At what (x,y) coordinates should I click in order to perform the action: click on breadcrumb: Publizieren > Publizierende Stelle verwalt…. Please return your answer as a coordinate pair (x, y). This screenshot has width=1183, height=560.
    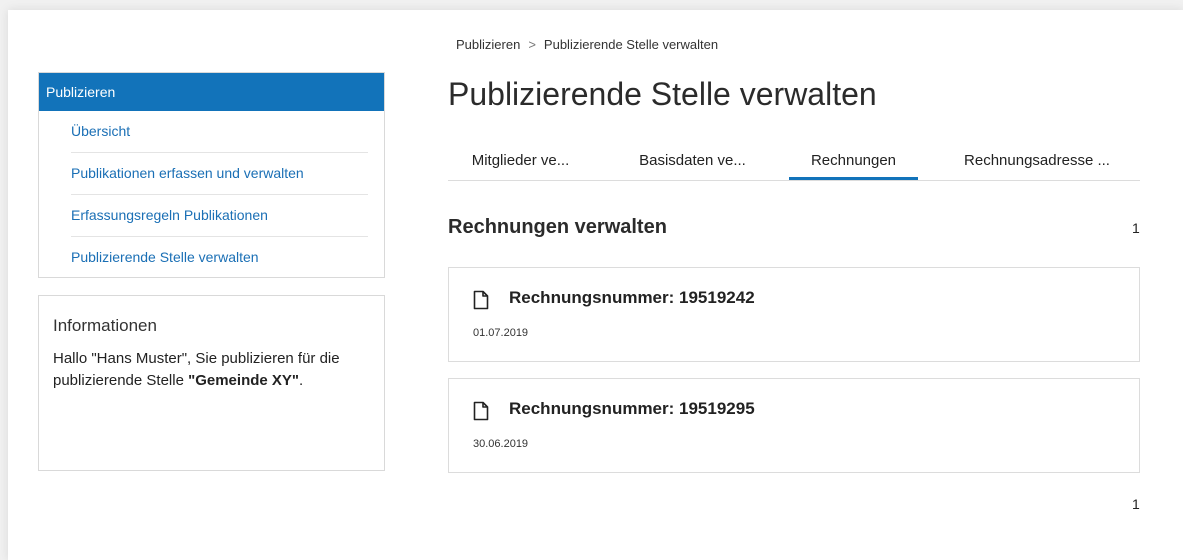
    Looking at the image, I should click on (587, 44).